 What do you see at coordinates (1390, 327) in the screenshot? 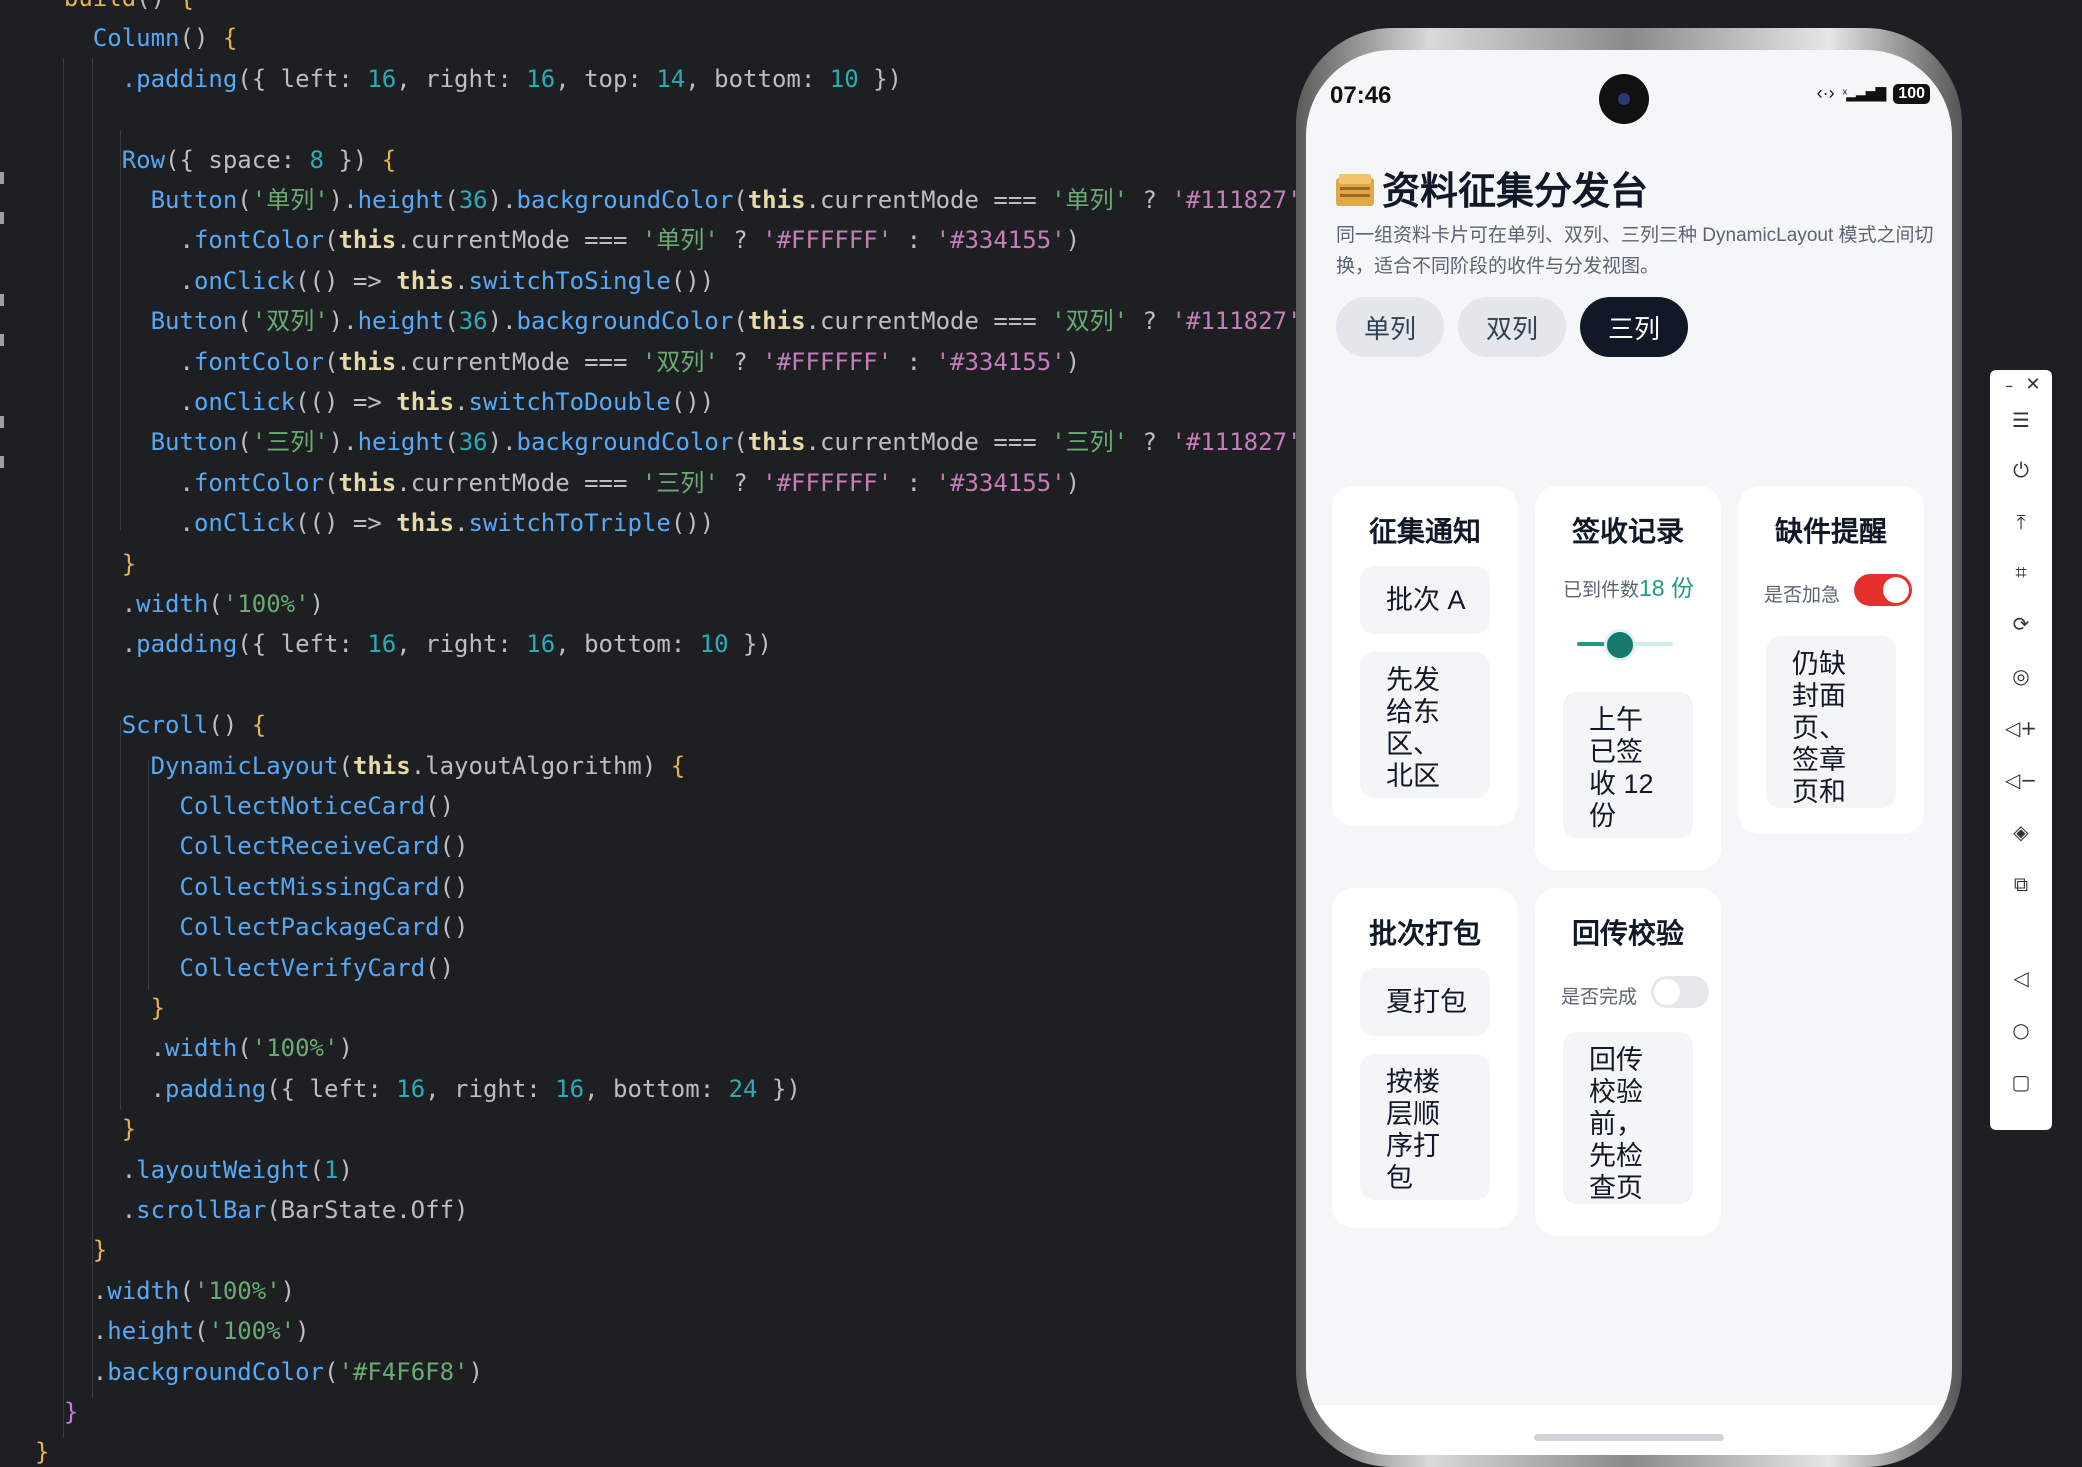
I see `single-column-button: 单列` at bounding box center [1390, 327].